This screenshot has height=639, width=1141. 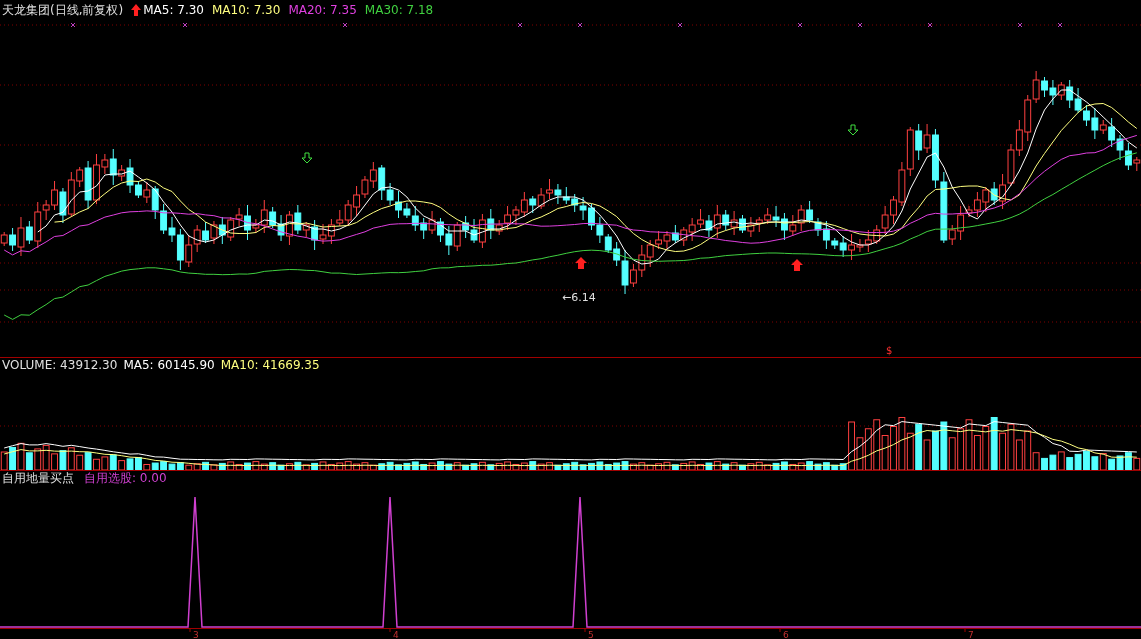 I want to click on volume-ma-readout: MA10: 41669.35, so click(x=270, y=365).